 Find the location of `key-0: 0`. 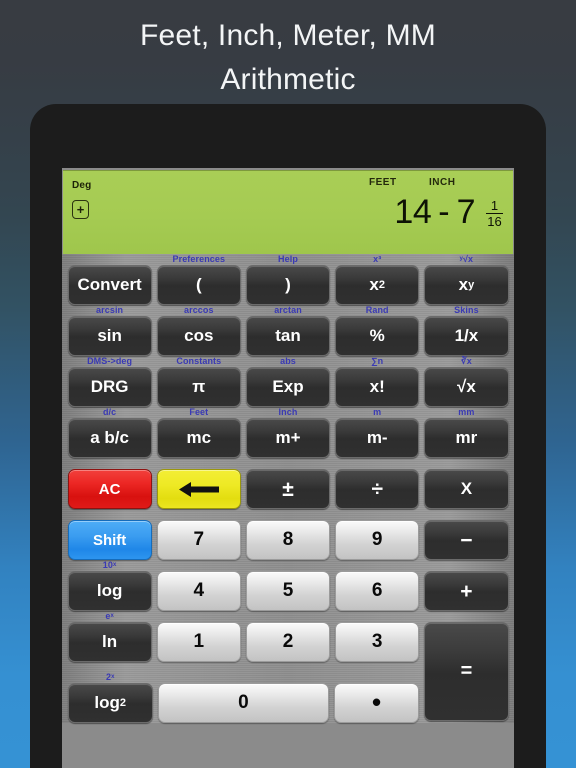

key-0: 0 is located at coordinates (243, 703).